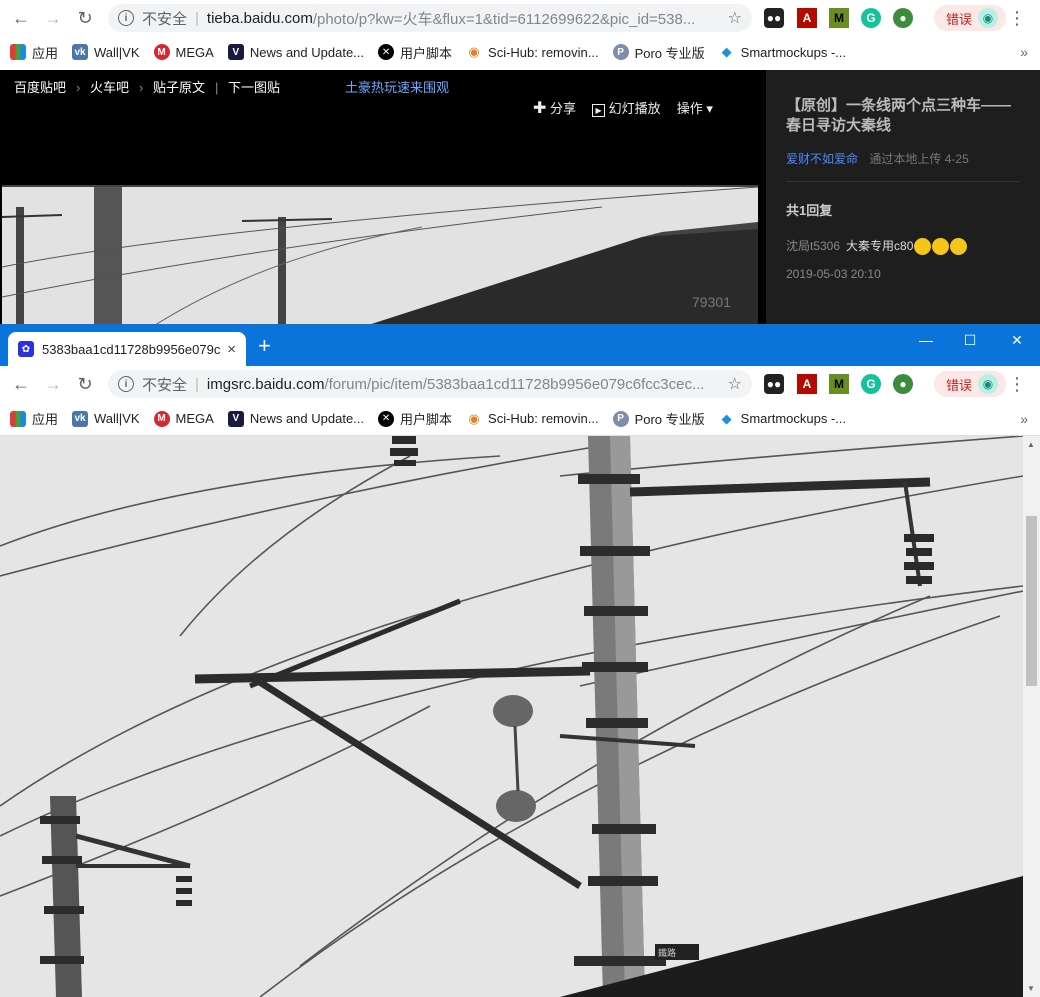  What do you see at coordinates (194, 52) in the screenshot?
I see `bookmark-label: MEGA` at bounding box center [194, 52].